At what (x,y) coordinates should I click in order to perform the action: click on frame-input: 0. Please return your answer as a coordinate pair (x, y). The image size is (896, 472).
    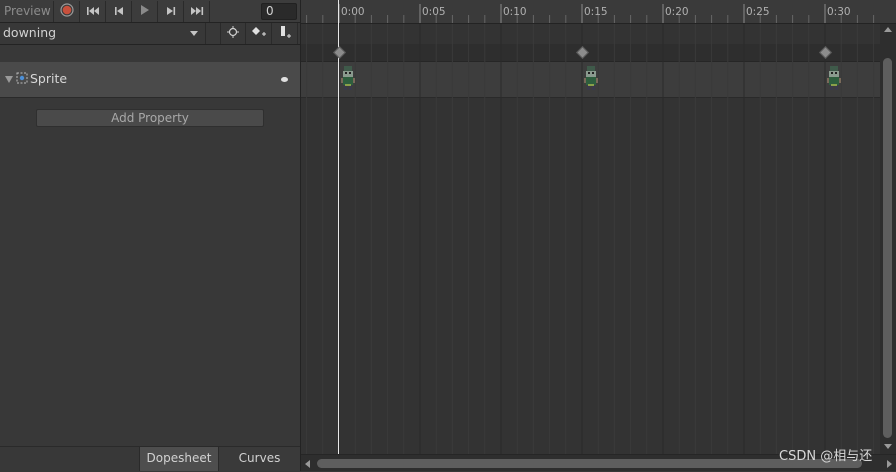
    Looking at the image, I should click on (279, 11).